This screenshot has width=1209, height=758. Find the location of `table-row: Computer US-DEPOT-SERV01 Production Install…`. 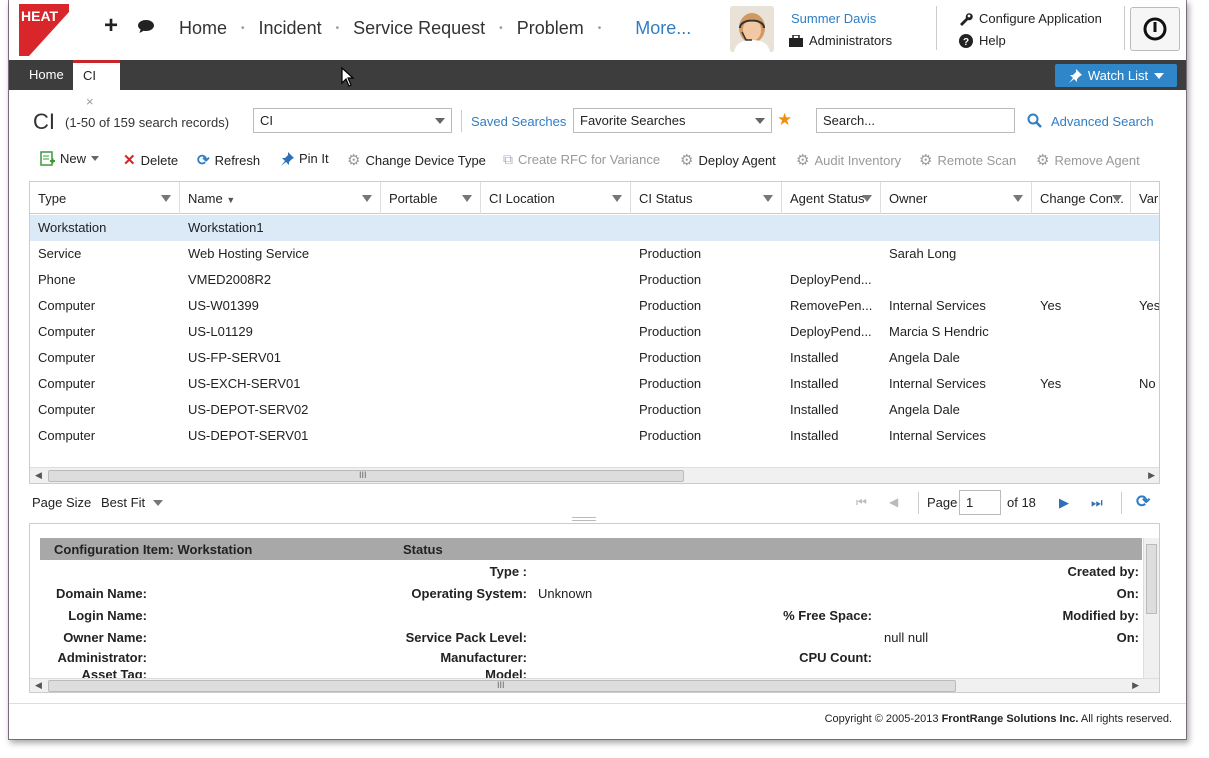

table-row: Computer US-DEPOT-SERV01 Production Install… is located at coordinates (594, 436).